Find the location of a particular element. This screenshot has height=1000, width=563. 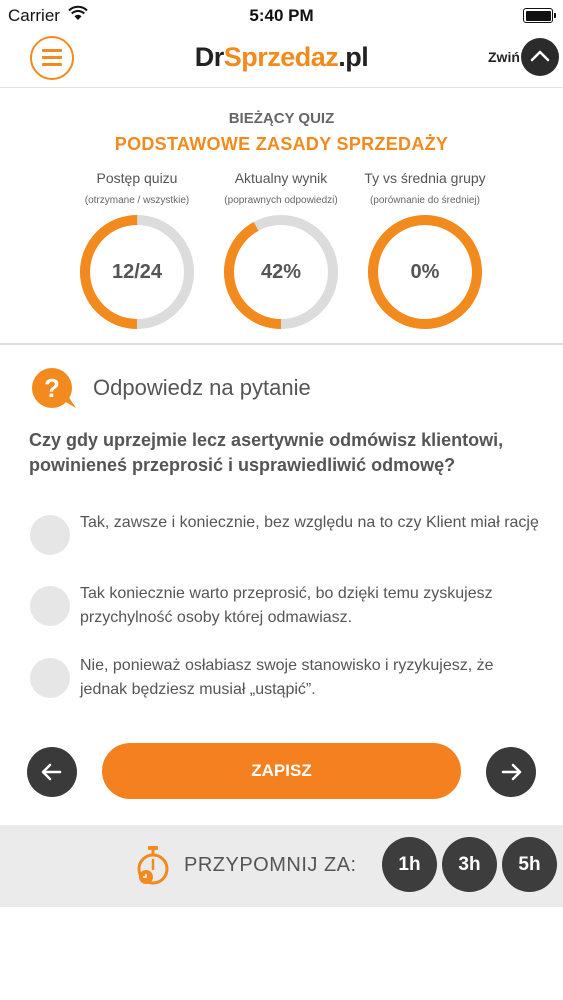

compare-ring: 0% is located at coordinates (425, 272).